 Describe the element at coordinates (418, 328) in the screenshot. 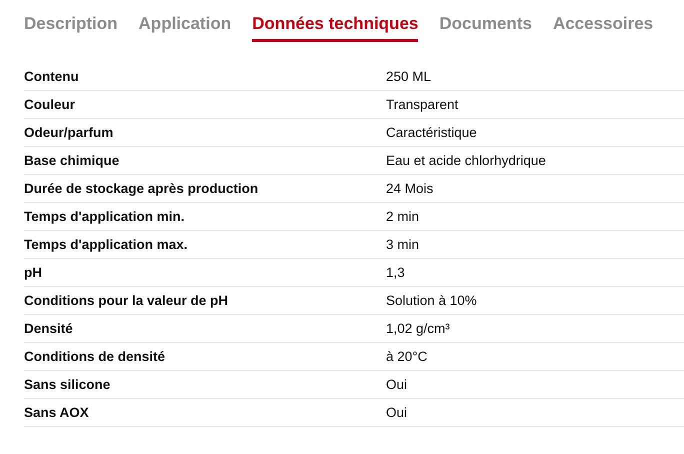

I see `property-value: 1,02 g/cm³` at that location.